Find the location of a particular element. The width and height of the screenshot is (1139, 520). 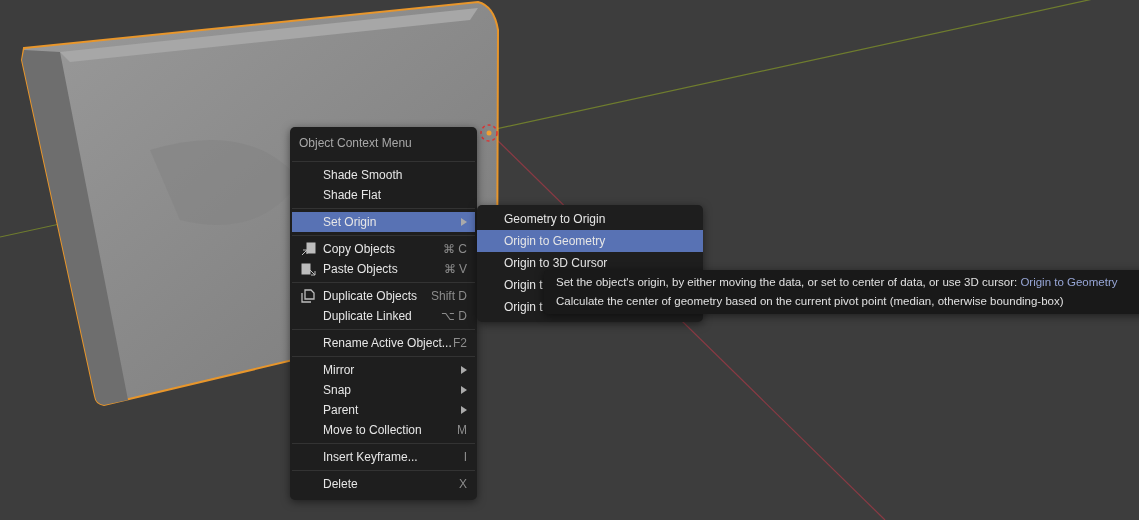

menu-item: Duplicate Objects Shift D is located at coordinates (383, 296).